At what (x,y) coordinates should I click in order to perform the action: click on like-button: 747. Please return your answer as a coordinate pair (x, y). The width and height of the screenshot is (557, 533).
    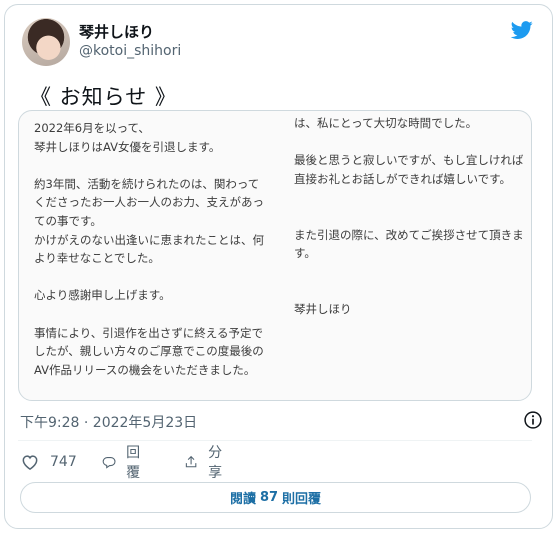
    Looking at the image, I should click on (48, 462).